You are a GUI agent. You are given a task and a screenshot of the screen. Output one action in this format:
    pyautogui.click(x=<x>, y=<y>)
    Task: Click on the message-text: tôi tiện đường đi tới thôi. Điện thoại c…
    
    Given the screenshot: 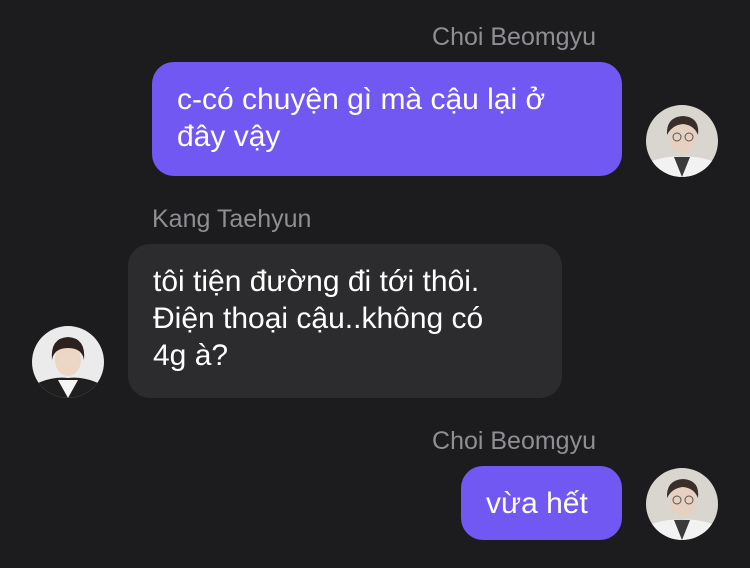 What is the action you would take?
    pyautogui.click(x=318, y=318)
    